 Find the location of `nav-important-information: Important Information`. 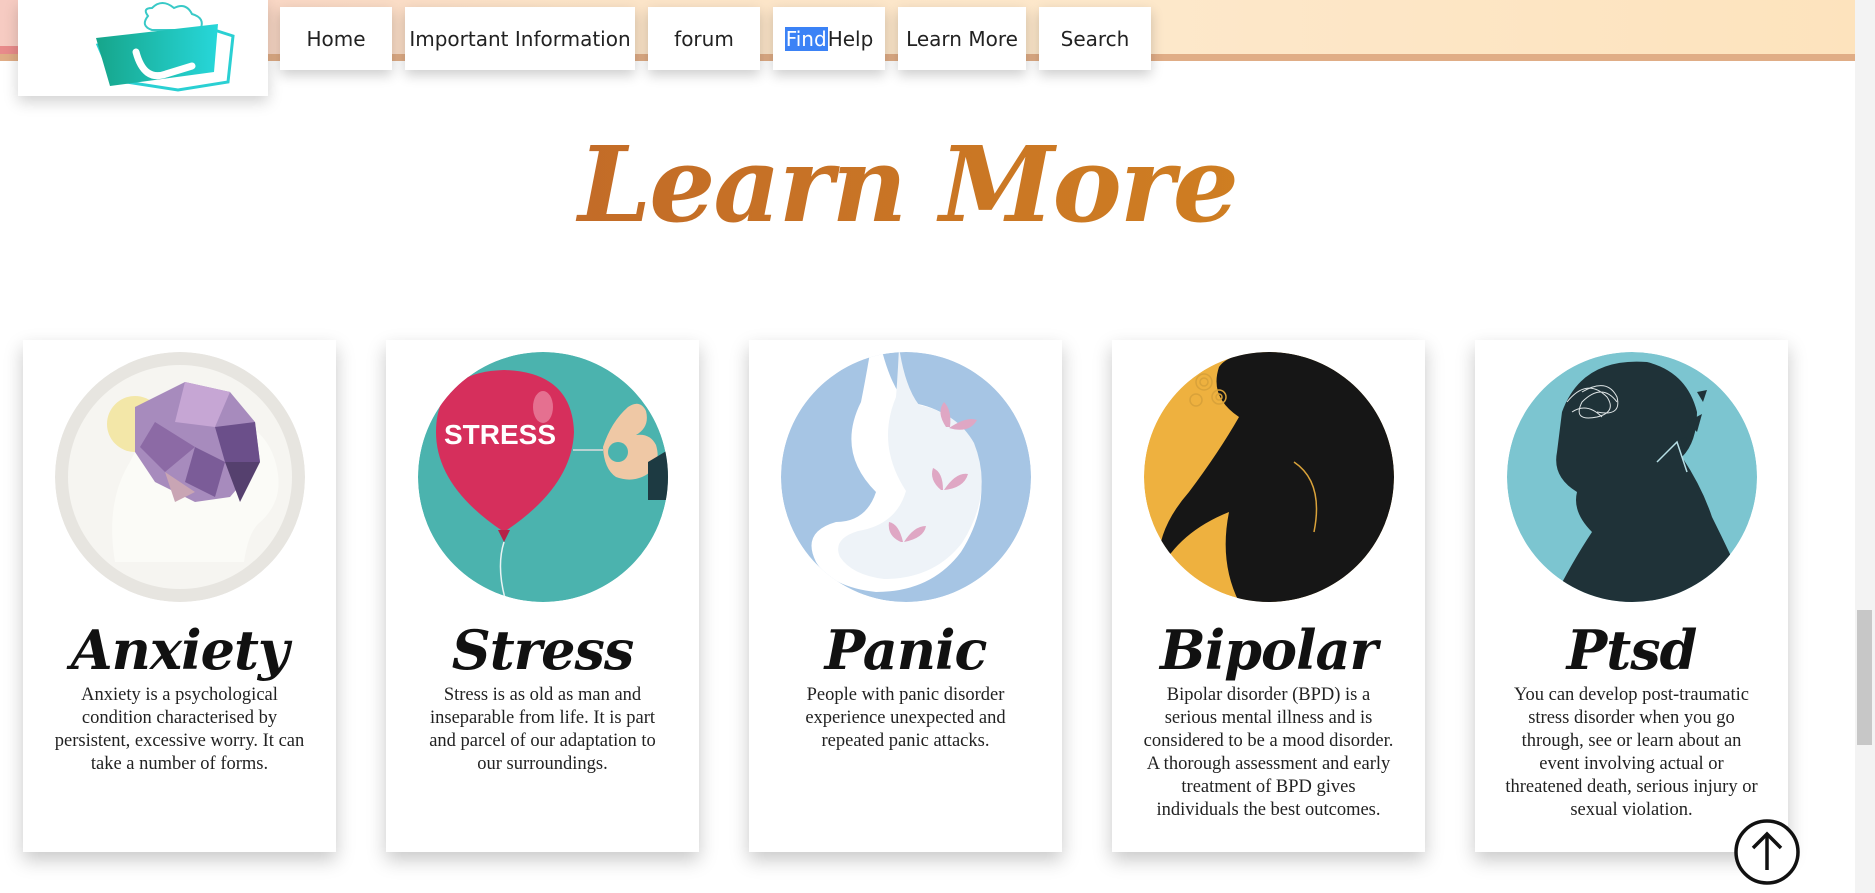

nav-important-information: Important Information is located at coordinates (520, 38).